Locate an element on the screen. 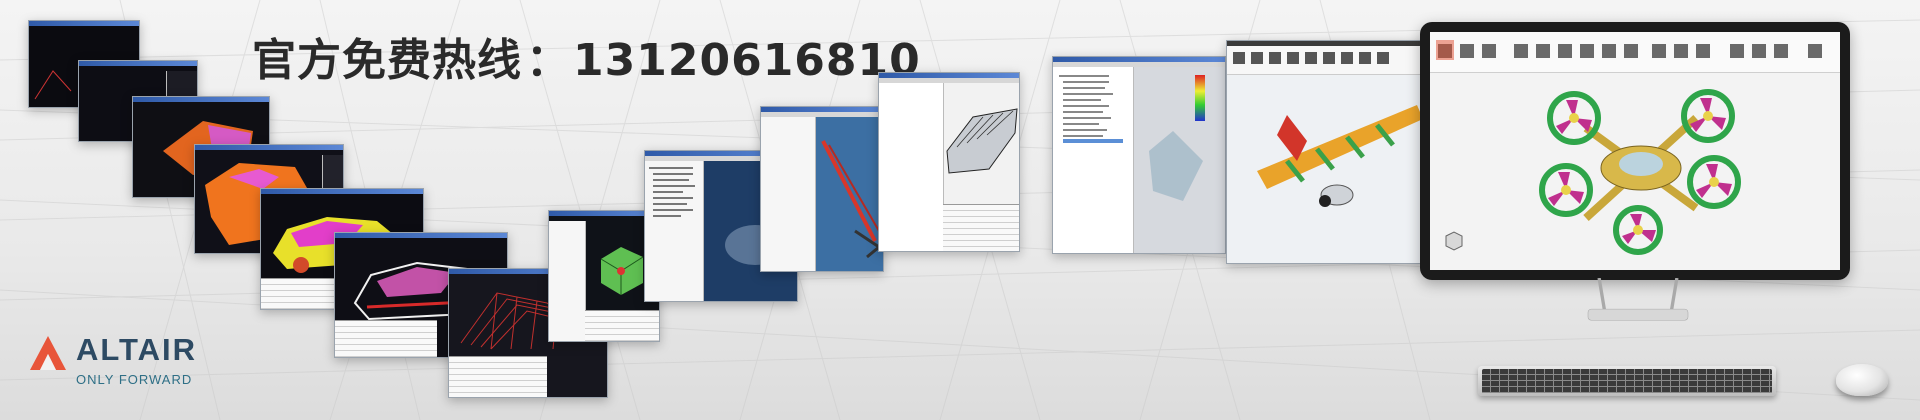 The width and height of the screenshot is (1920, 420). mesh-icon is located at coordinates (53, 85).